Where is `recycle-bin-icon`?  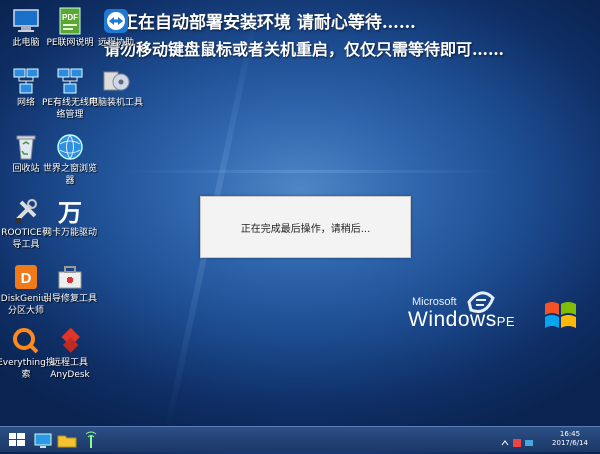
recycle-bin-icon is located at coordinates (26, 147).